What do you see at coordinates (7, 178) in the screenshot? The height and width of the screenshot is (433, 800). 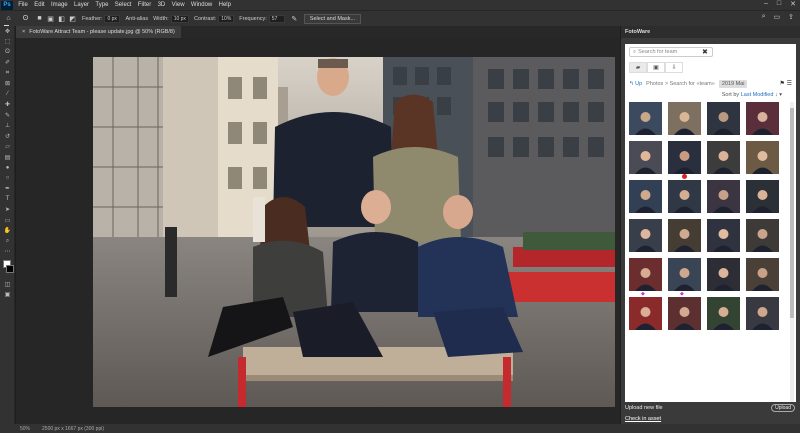 I see `dodge-tool-icon: ○` at bounding box center [7, 178].